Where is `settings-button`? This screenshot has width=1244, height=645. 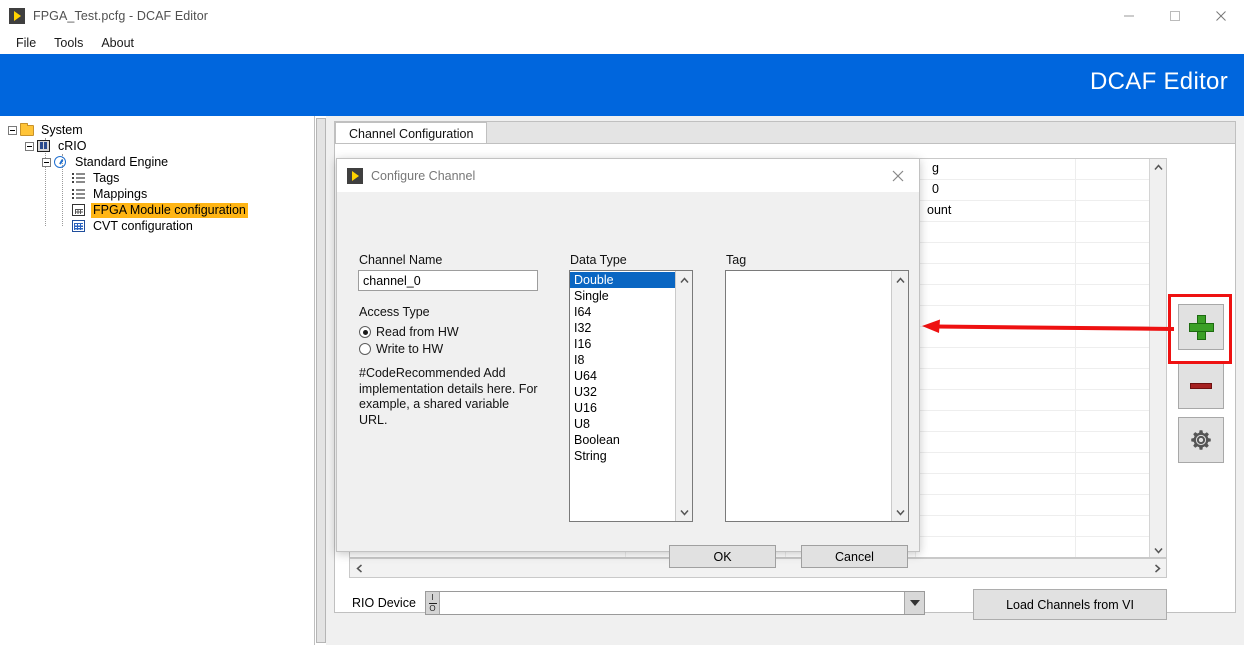
settings-button is located at coordinates (1201, 440).